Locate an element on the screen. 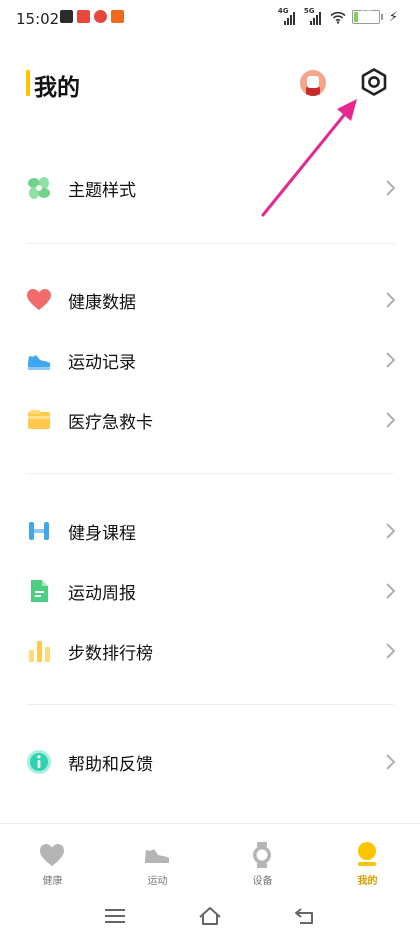 The height and width of the screenshot is (940, 420). menu-icon is located at coordinates (115, 916).